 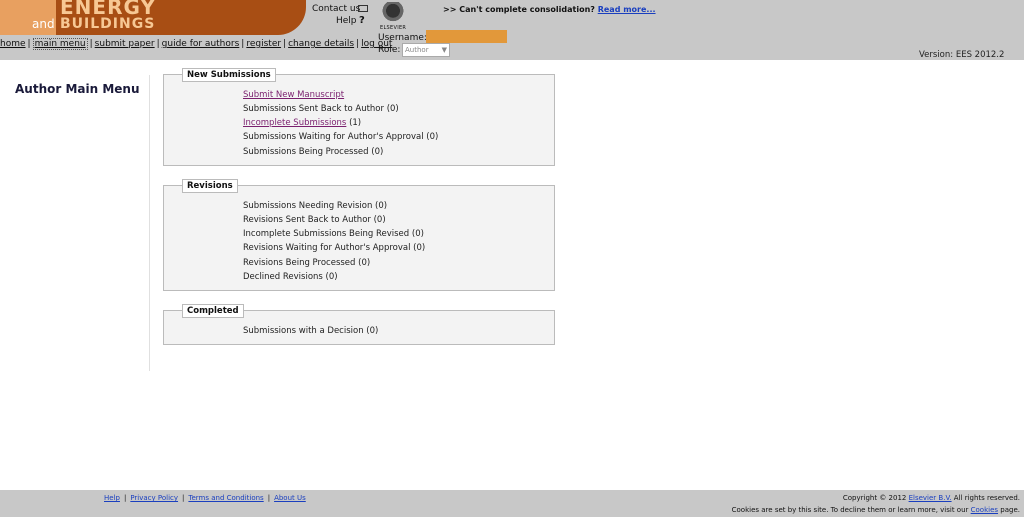 What do you see at coordinates (417, 50) in the screenshot?
I see `role-select-value: Author` at bounding box center [417, 50].